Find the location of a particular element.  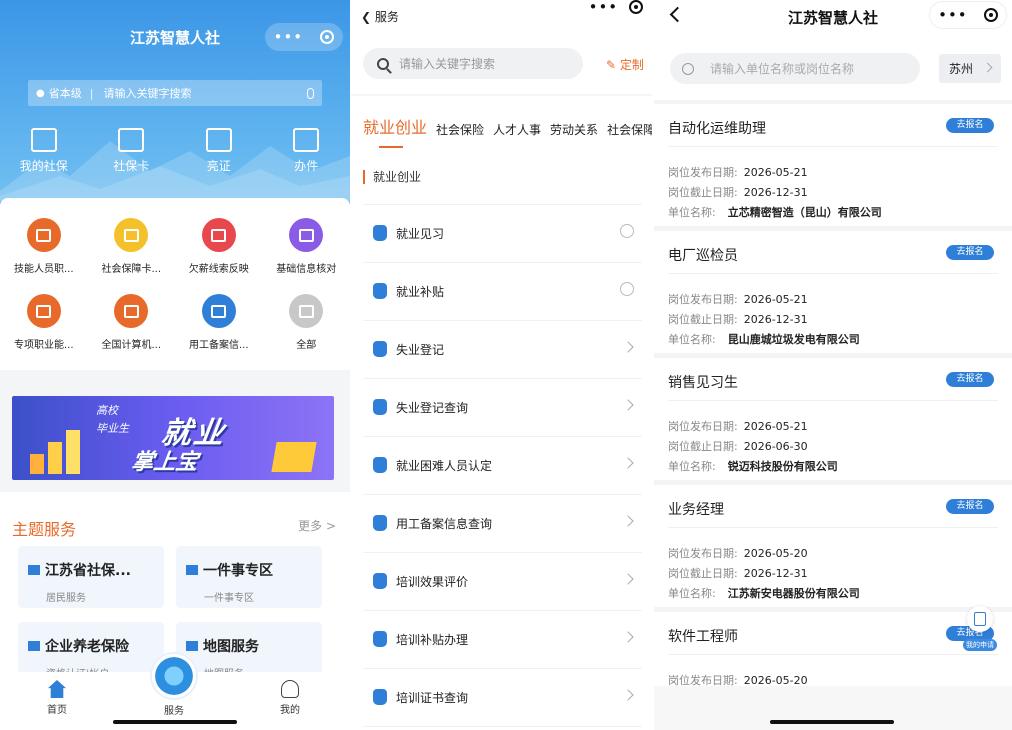

service-grid-item: 基础信息核对 is located at coordinates (307, 256).